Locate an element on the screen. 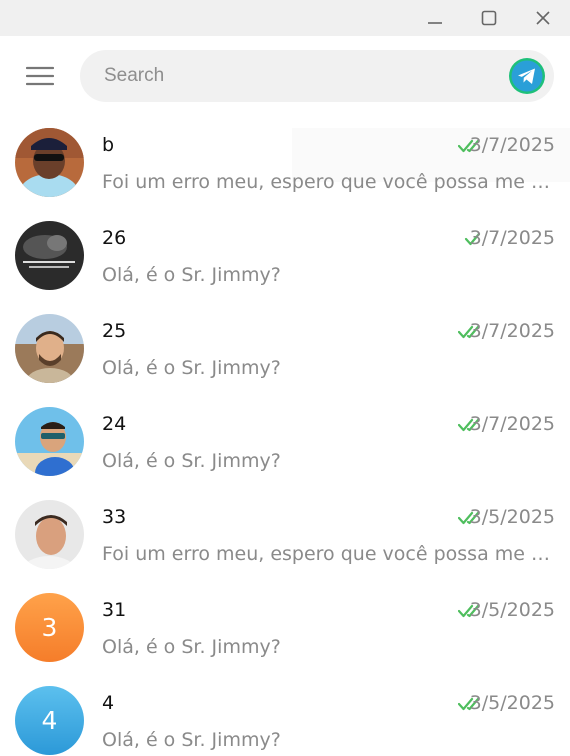 This screenshot has height=756, width=570. hamburger-menu-icon is located at coordinates (40, 76).